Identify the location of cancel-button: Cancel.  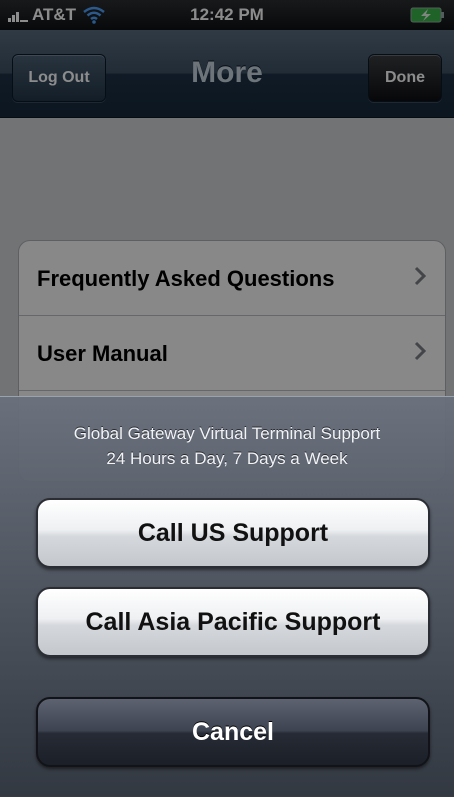
(233, 732).